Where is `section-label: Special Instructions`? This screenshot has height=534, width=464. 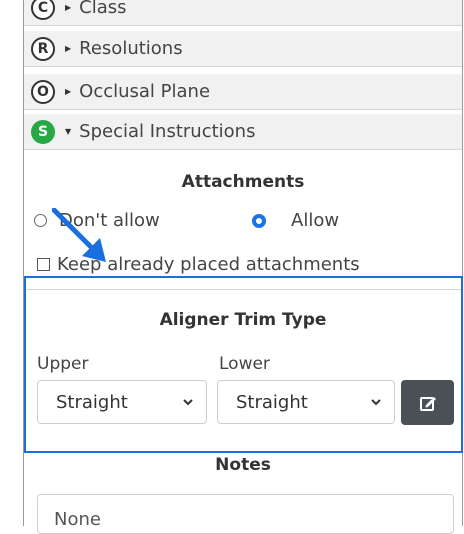
section-label: Special Instructions is located at coordinates (167, 131).